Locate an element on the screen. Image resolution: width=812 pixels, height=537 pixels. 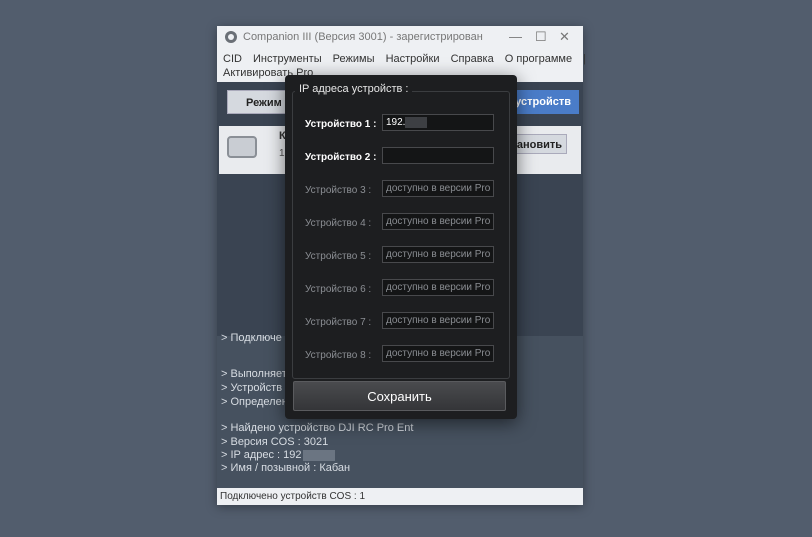
device-7-ip-input: доступно в версии Pro is located at coordinates (438, 320).